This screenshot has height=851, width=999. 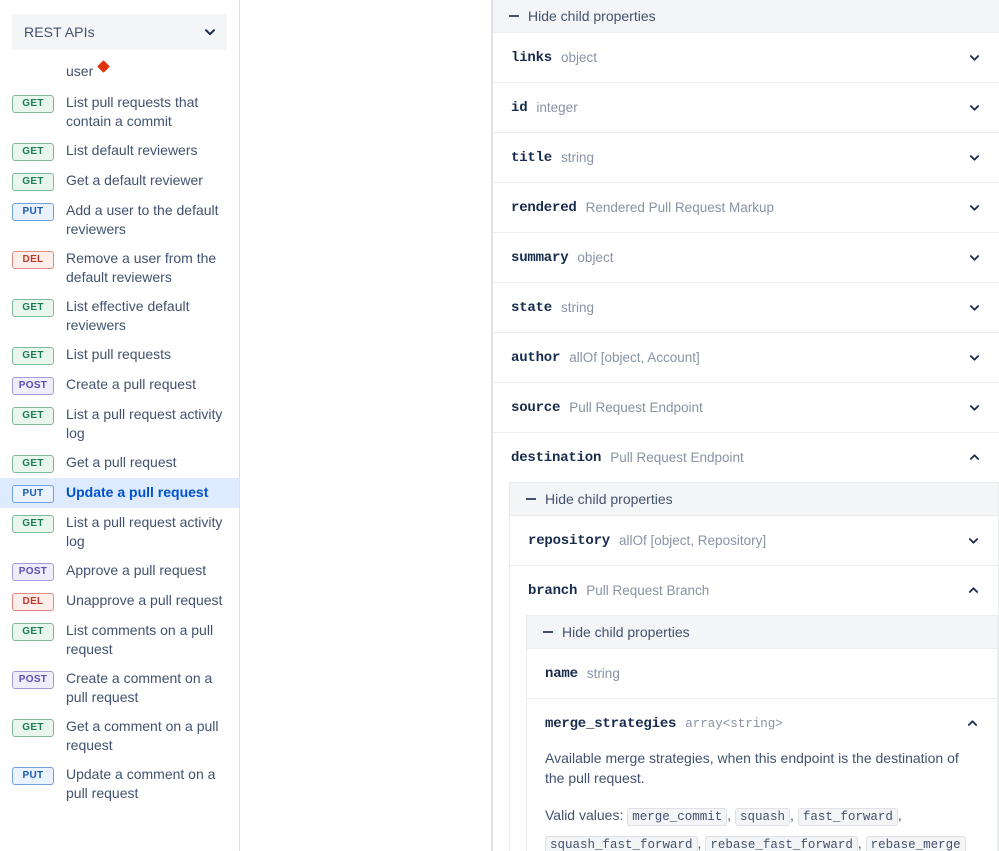 What do you see at coordinates (762, 723) in the screenshot?
I see `property-header-merge-strategies: merge_strategies array<string>` at bounding box center [762, 723].